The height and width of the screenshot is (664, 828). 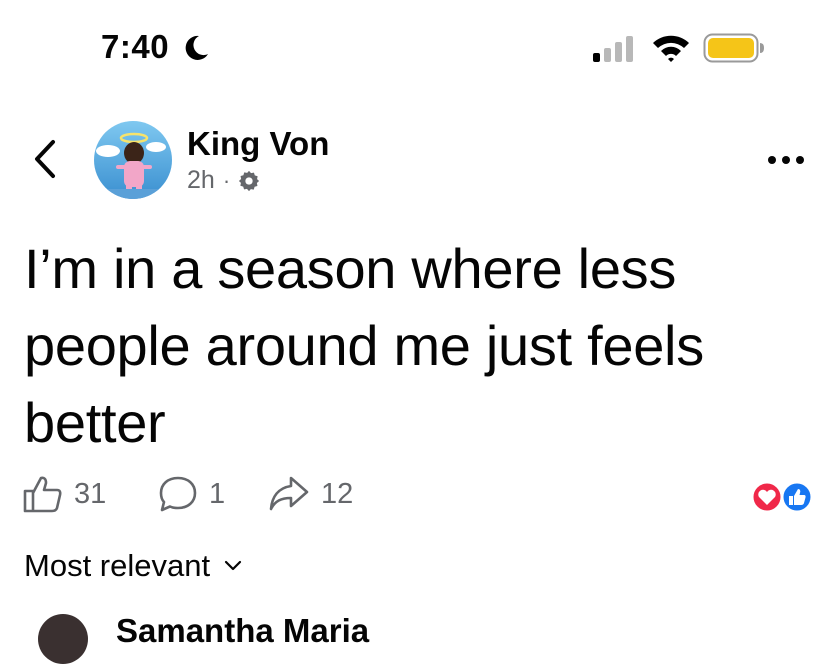 What do you see at coordinates (135, 46) in the screenshot?
I see `status-time: 7:40` at bounding box center [135, 46].